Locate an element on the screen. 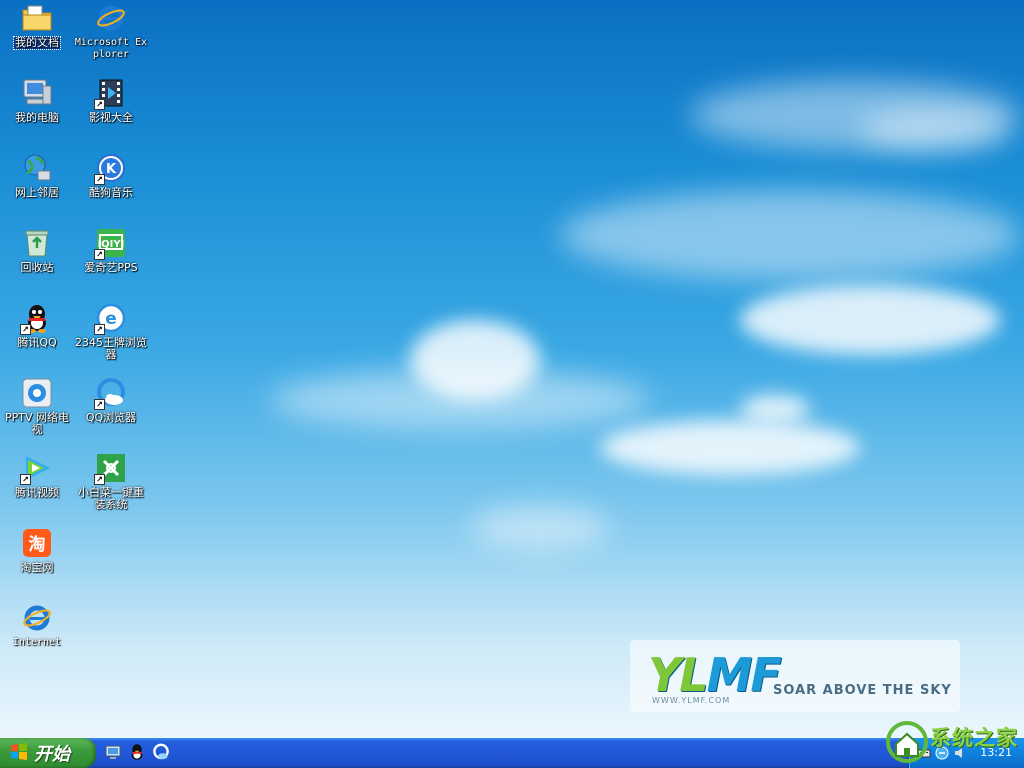 The height and width of the screenshot is (768, 1024). desktop-icon-label: 爱奇艺PPS is located at coordinates (111, 267).